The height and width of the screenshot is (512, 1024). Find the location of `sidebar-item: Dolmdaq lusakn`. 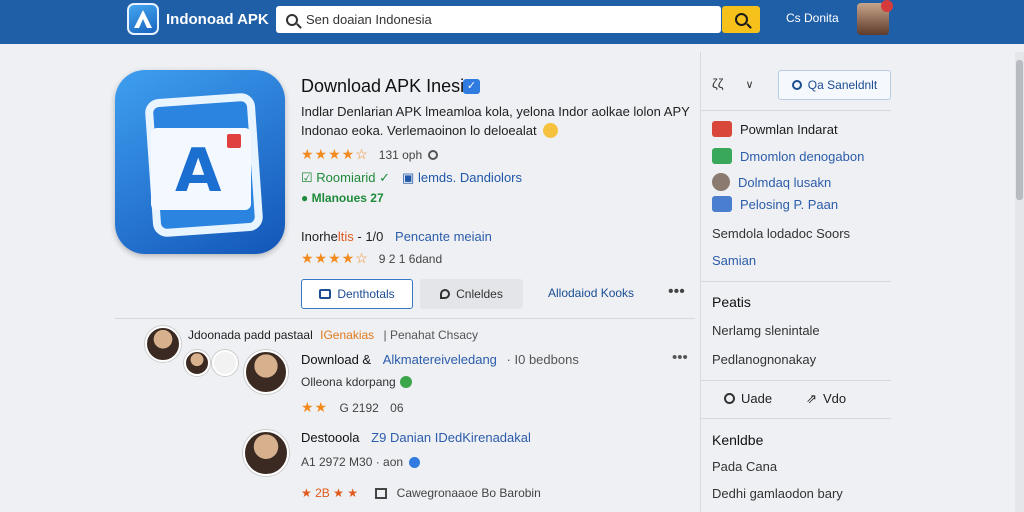

sidebar-item: Dolmdaq lusakn is located at coordinates (771, 182).